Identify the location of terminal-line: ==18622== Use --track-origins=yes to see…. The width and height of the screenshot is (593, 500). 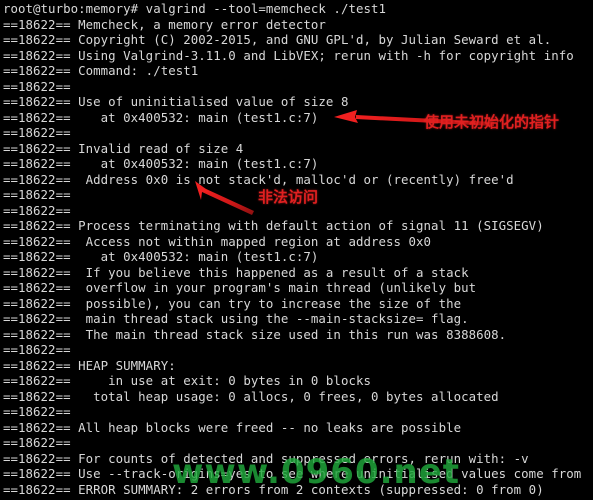
(292, 474).